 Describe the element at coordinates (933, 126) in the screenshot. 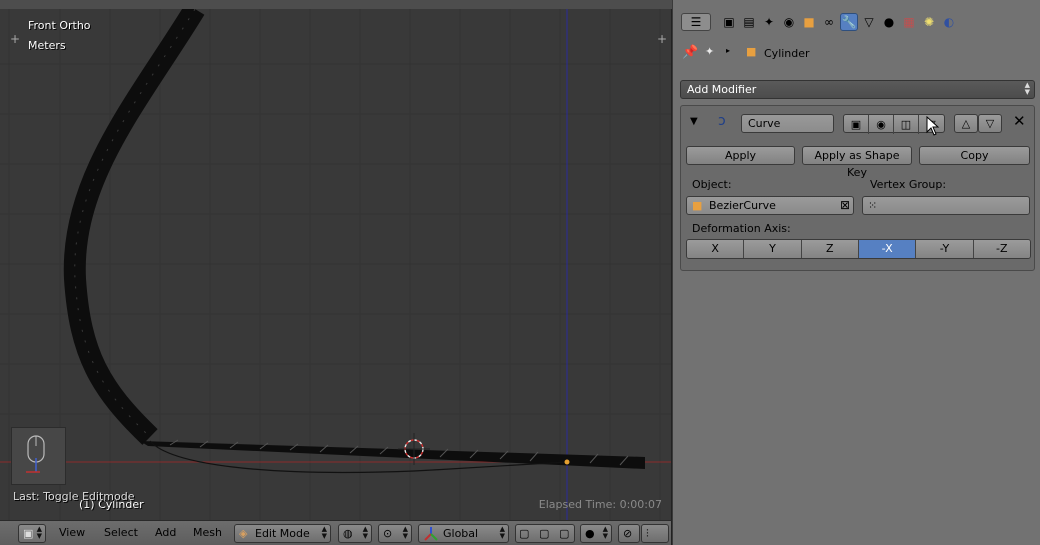

I see `mouse-cursor-icon` at that location.